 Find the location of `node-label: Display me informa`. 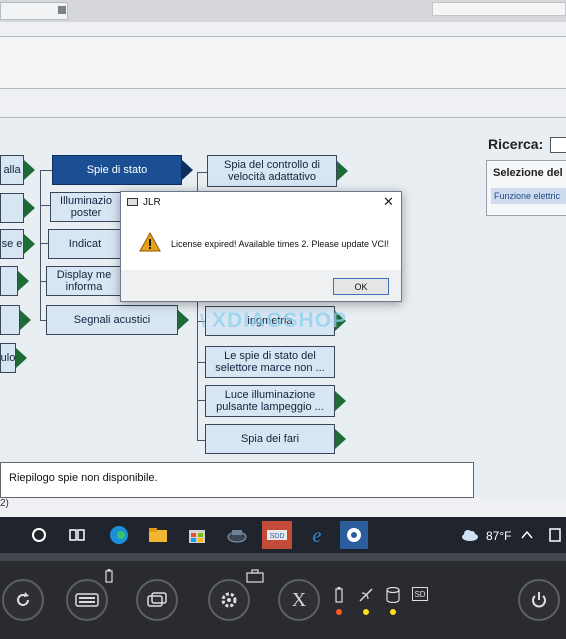

node-label: Display me informa is located at coordinates (84, 281).